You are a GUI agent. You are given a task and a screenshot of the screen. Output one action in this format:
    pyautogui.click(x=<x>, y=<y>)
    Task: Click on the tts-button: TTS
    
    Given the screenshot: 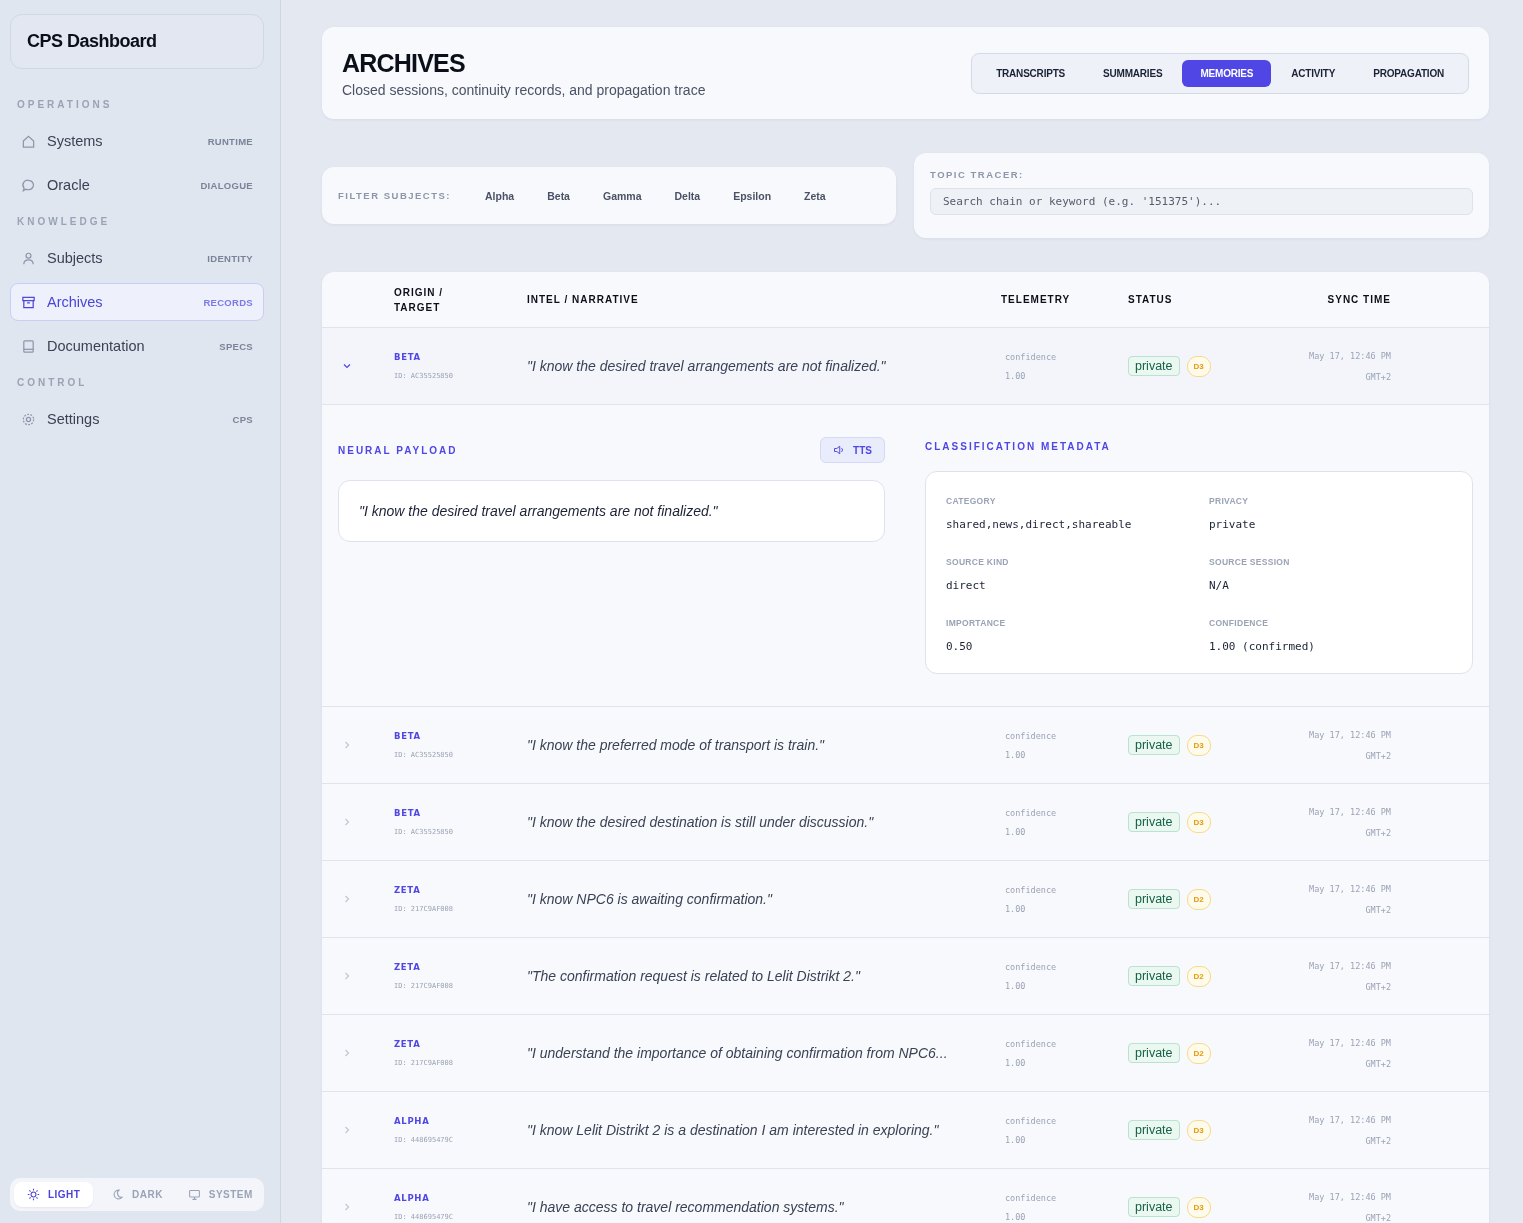 What is the action you would take?
    pyautogui.click(x=852, y=450)
    